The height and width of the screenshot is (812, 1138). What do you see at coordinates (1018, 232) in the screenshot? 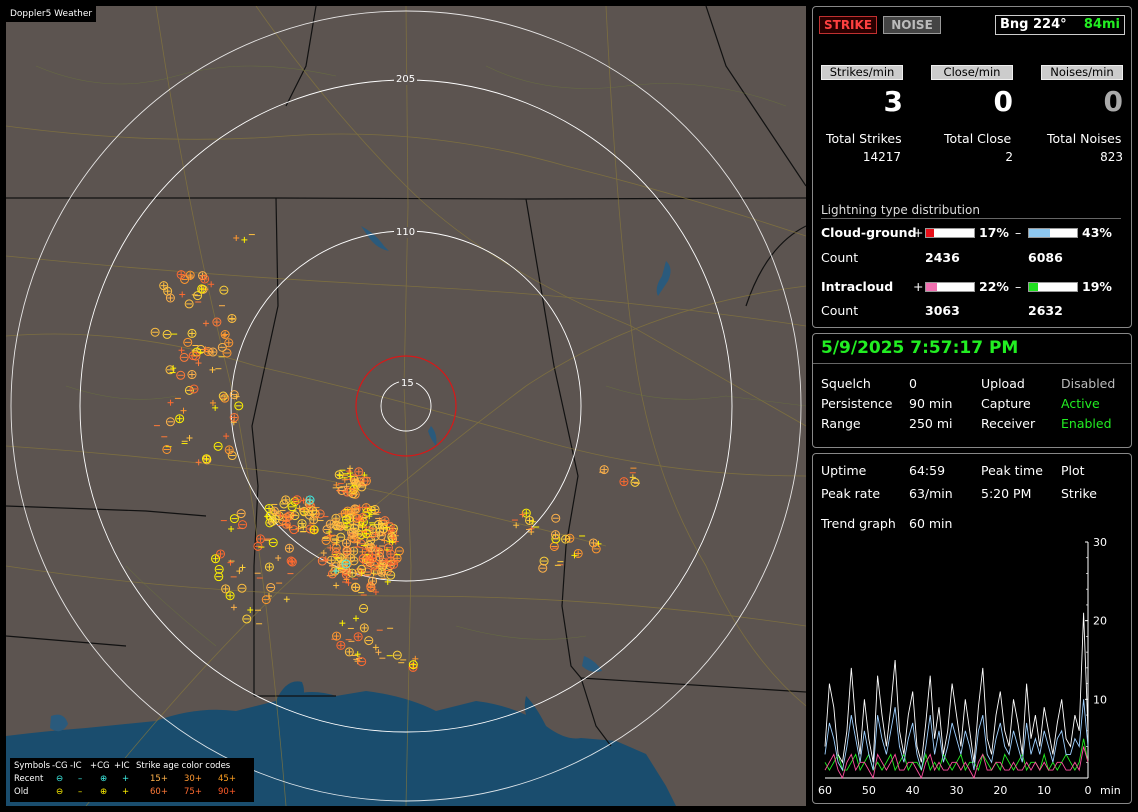
I see `cg-minus-sign: –` at bounding box center [1018, 232].